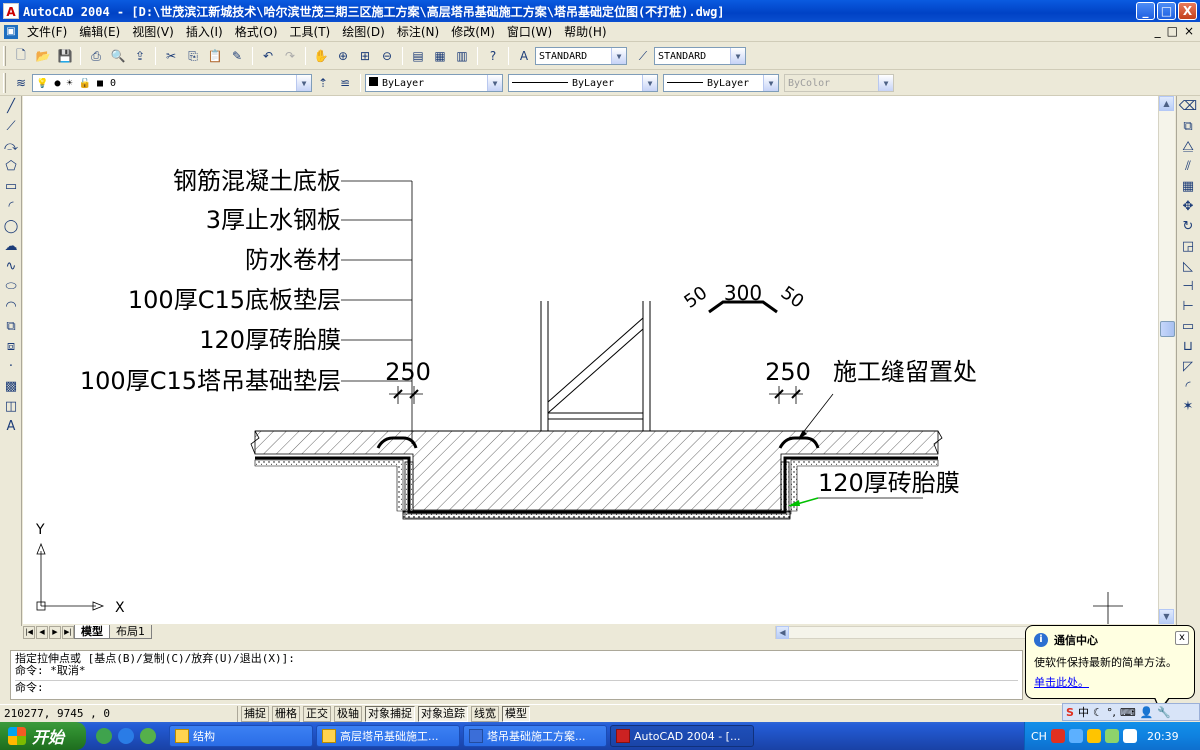 Image resolution: width=1200 pixels, height=750 pixels. Describe the element at coordinates (387, 56) in the screenshot. I see `zoom-previous-icon: ⊖` at that location.